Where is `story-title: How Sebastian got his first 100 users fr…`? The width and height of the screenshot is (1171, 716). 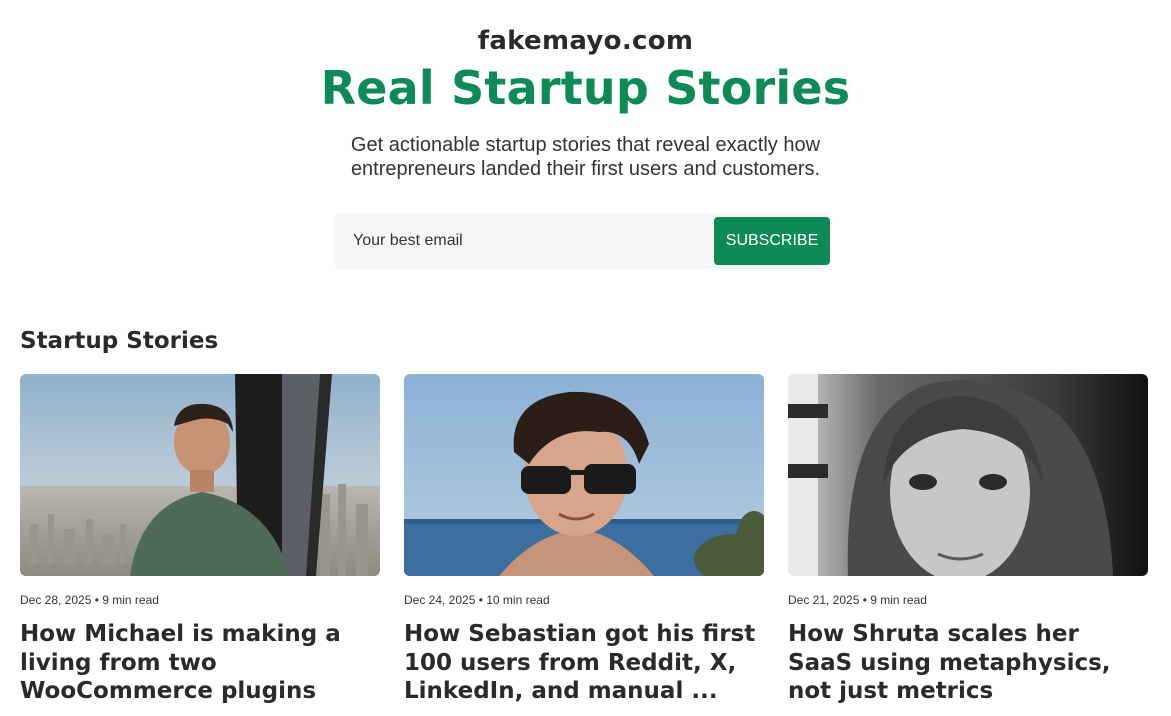 story-title: How Sebastian got his first 100 users fr… is located at coordinates (584, 663).